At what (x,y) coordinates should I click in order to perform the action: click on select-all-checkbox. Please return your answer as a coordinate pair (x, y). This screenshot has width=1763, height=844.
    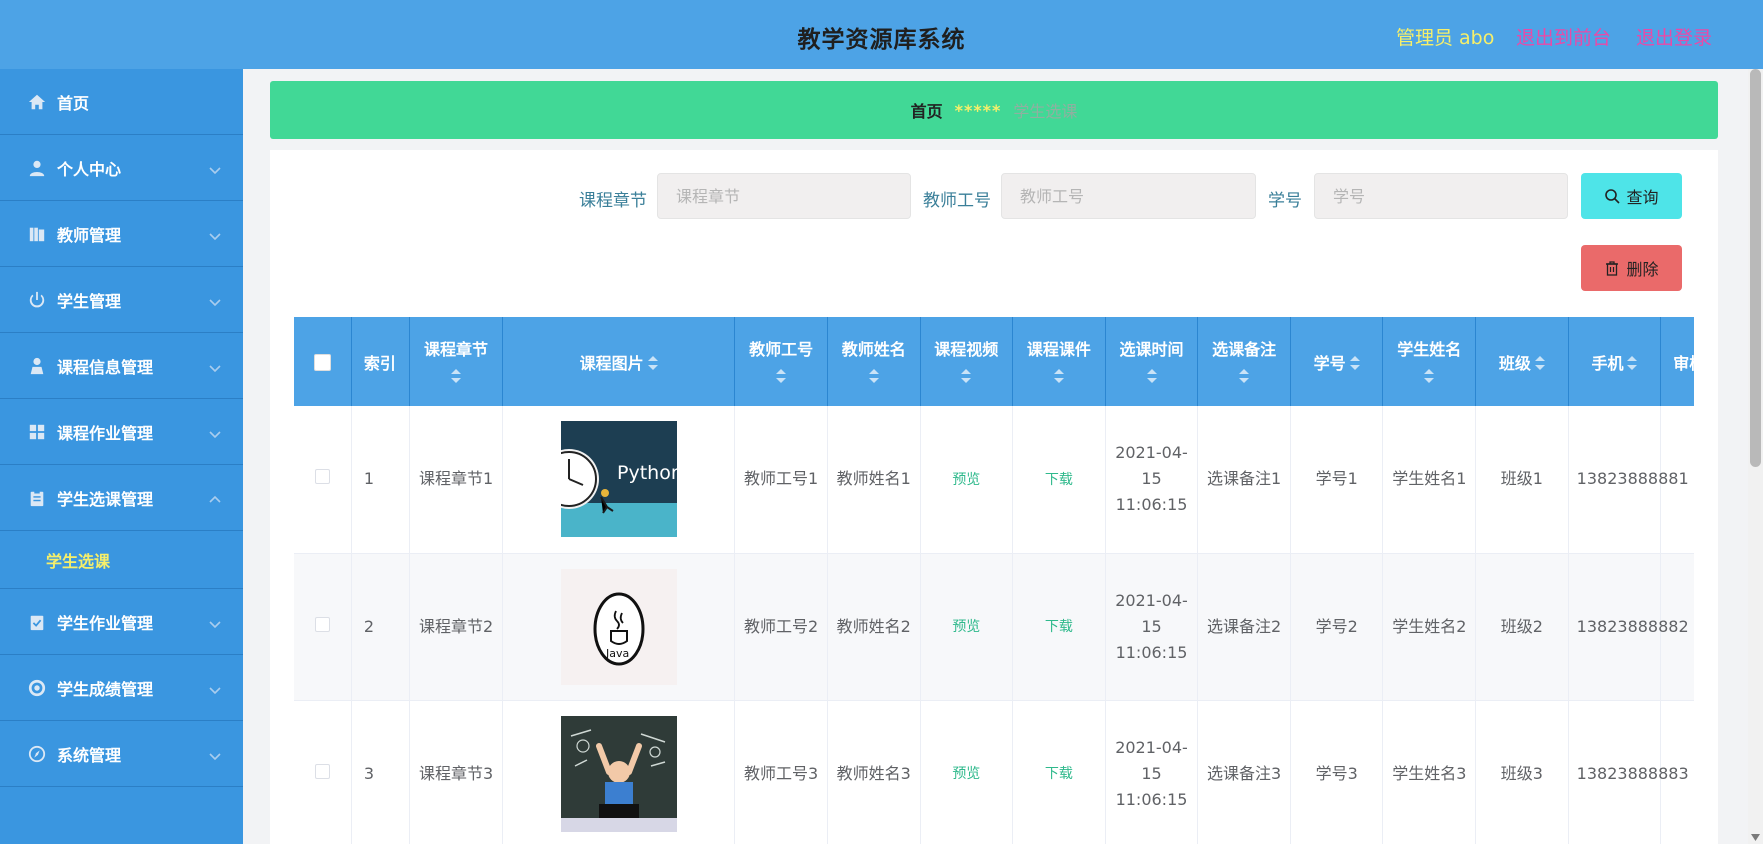
    Looking at the image, I should click on (322, 362).